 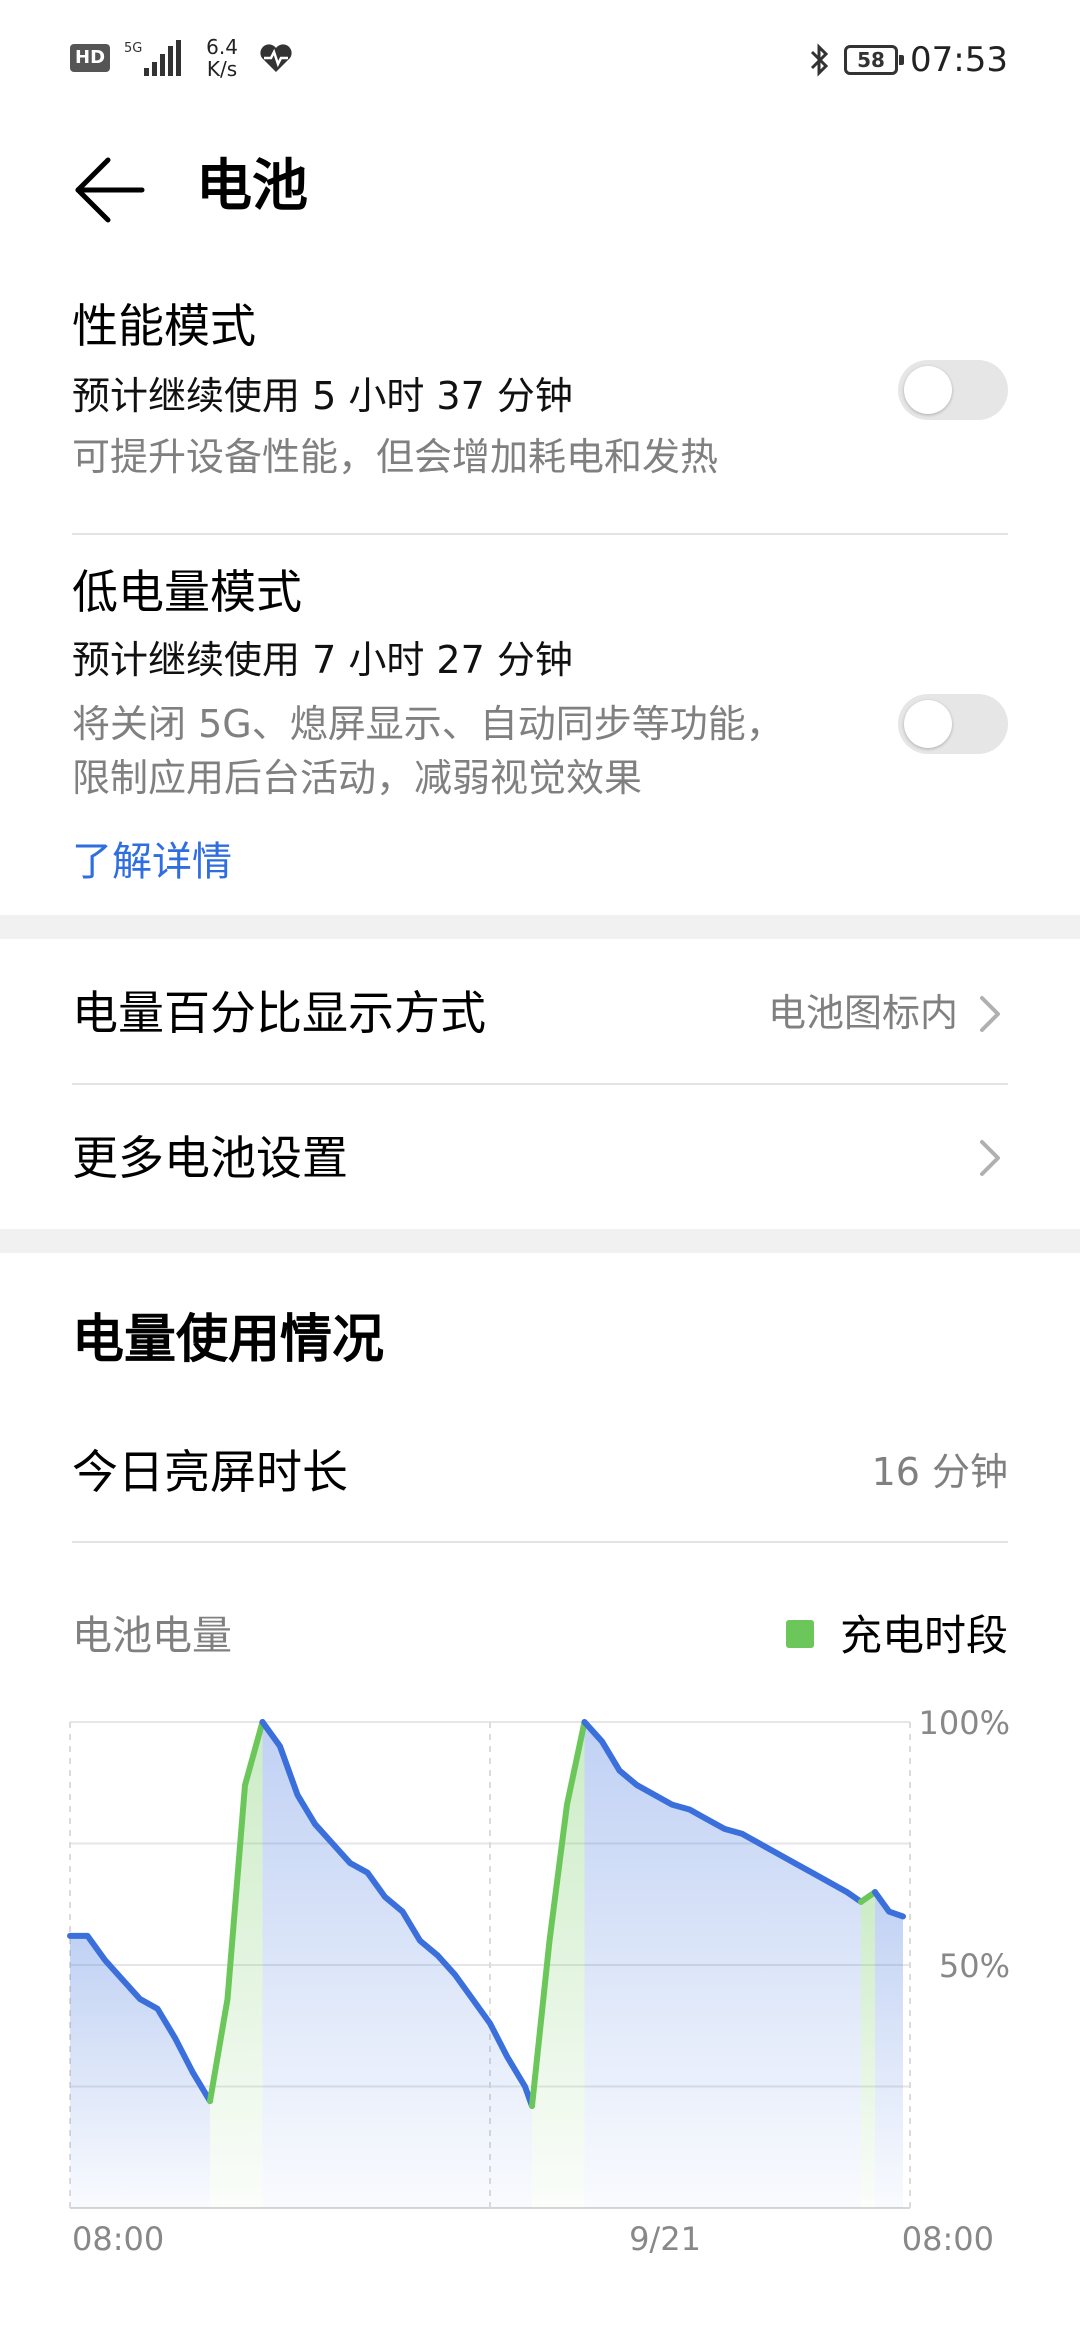 I want to click on status-bar: HD 5G 6.4 K/s 58 07:53, so click(x=540, y=62).